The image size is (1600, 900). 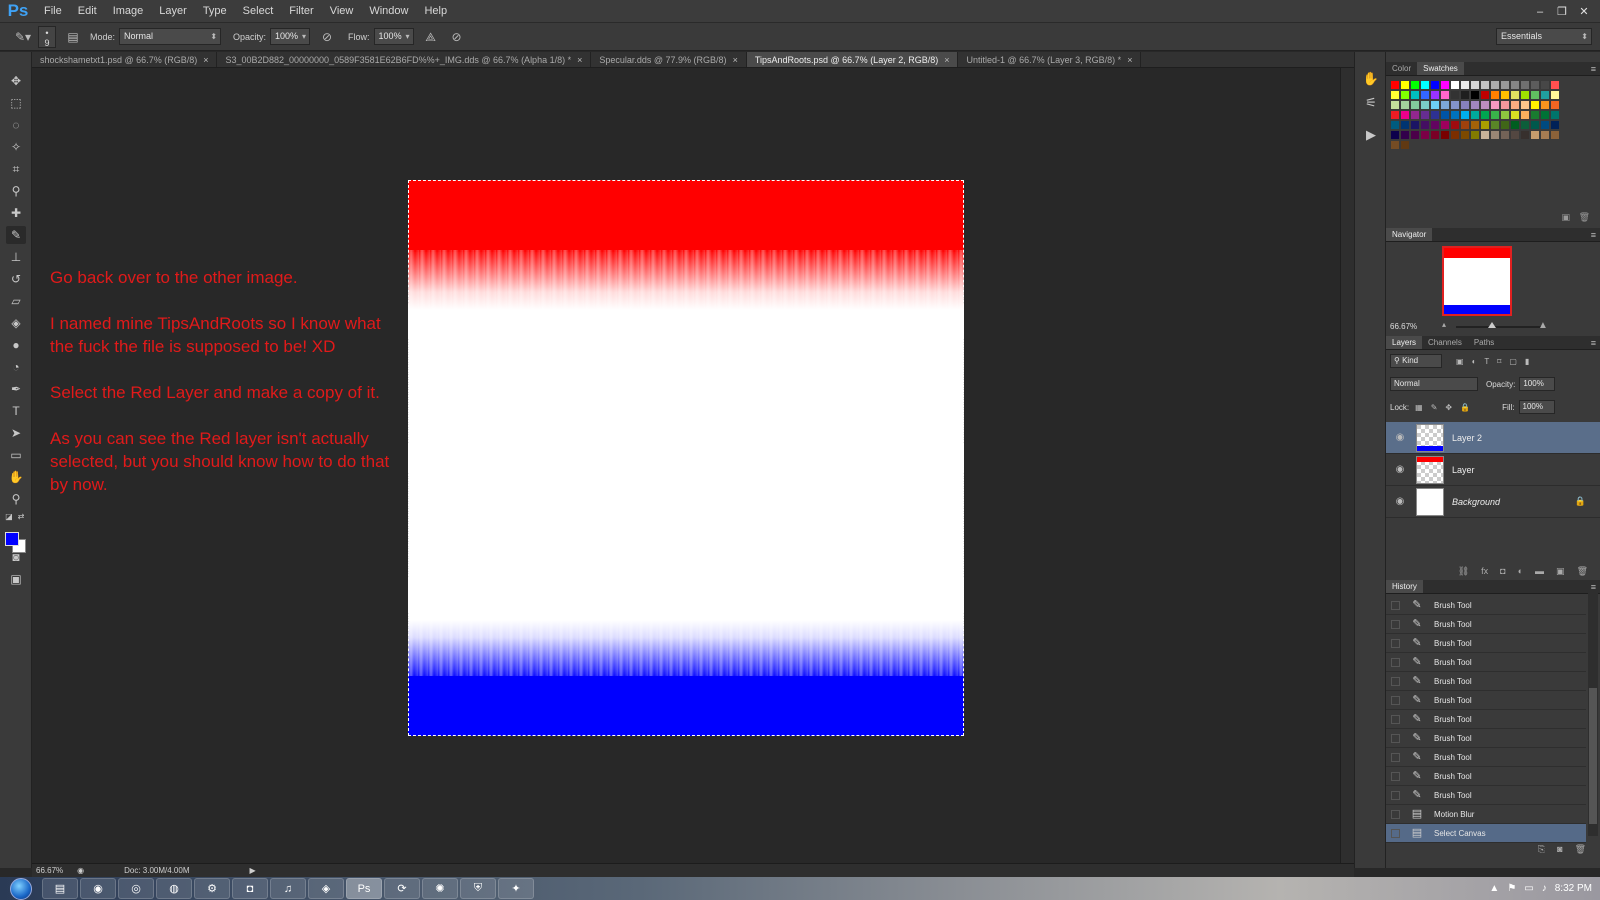 I want to click on lock-all-icon: 🔒, so click(x=1465, y=407).